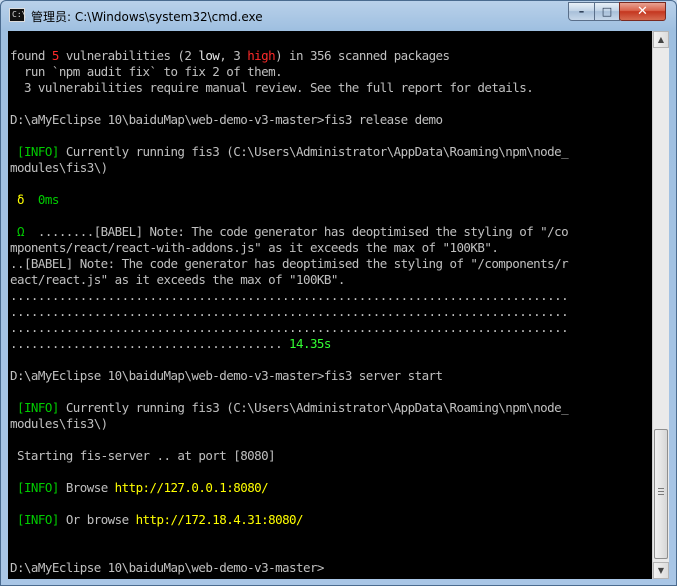 The width and height of the screenshot is (677, 586). What do you see at coordinates (146, 71) in the screenshot?
I see `console-text: run `npm audit fix` to fix 2 of them.` at bounding box center [146, 71].